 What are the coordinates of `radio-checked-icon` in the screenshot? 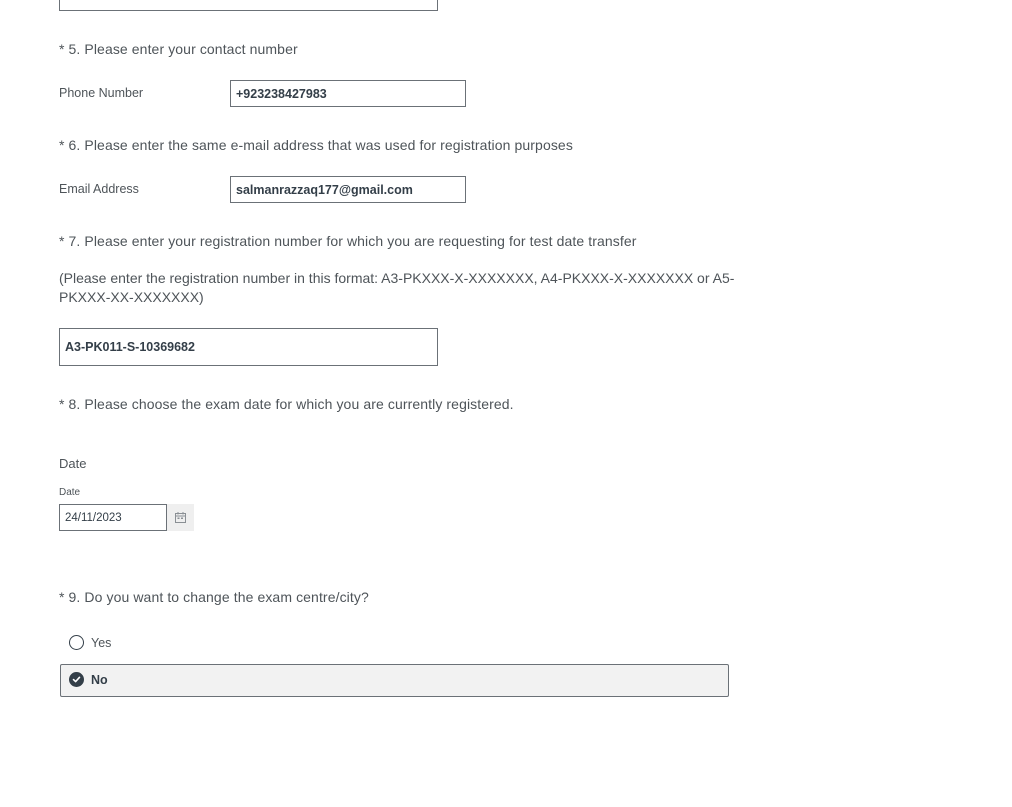 It's located at (76, 679).